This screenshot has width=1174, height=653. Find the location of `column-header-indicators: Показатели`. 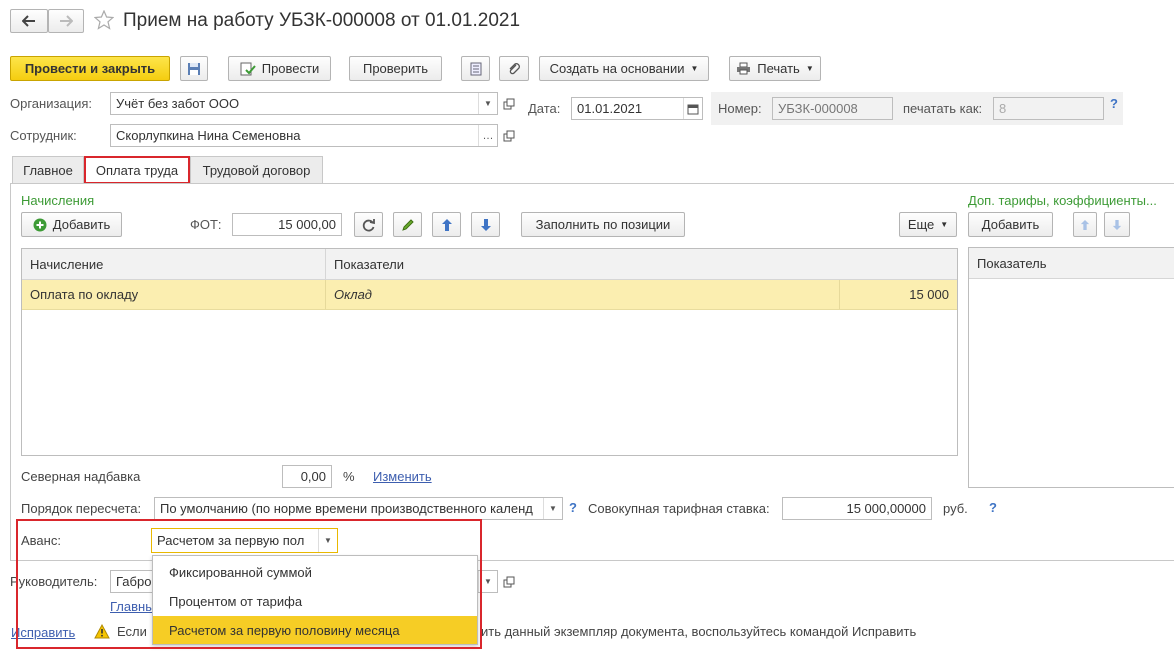

column-header-indicators: Показатели is located at coordinates (369, 264).